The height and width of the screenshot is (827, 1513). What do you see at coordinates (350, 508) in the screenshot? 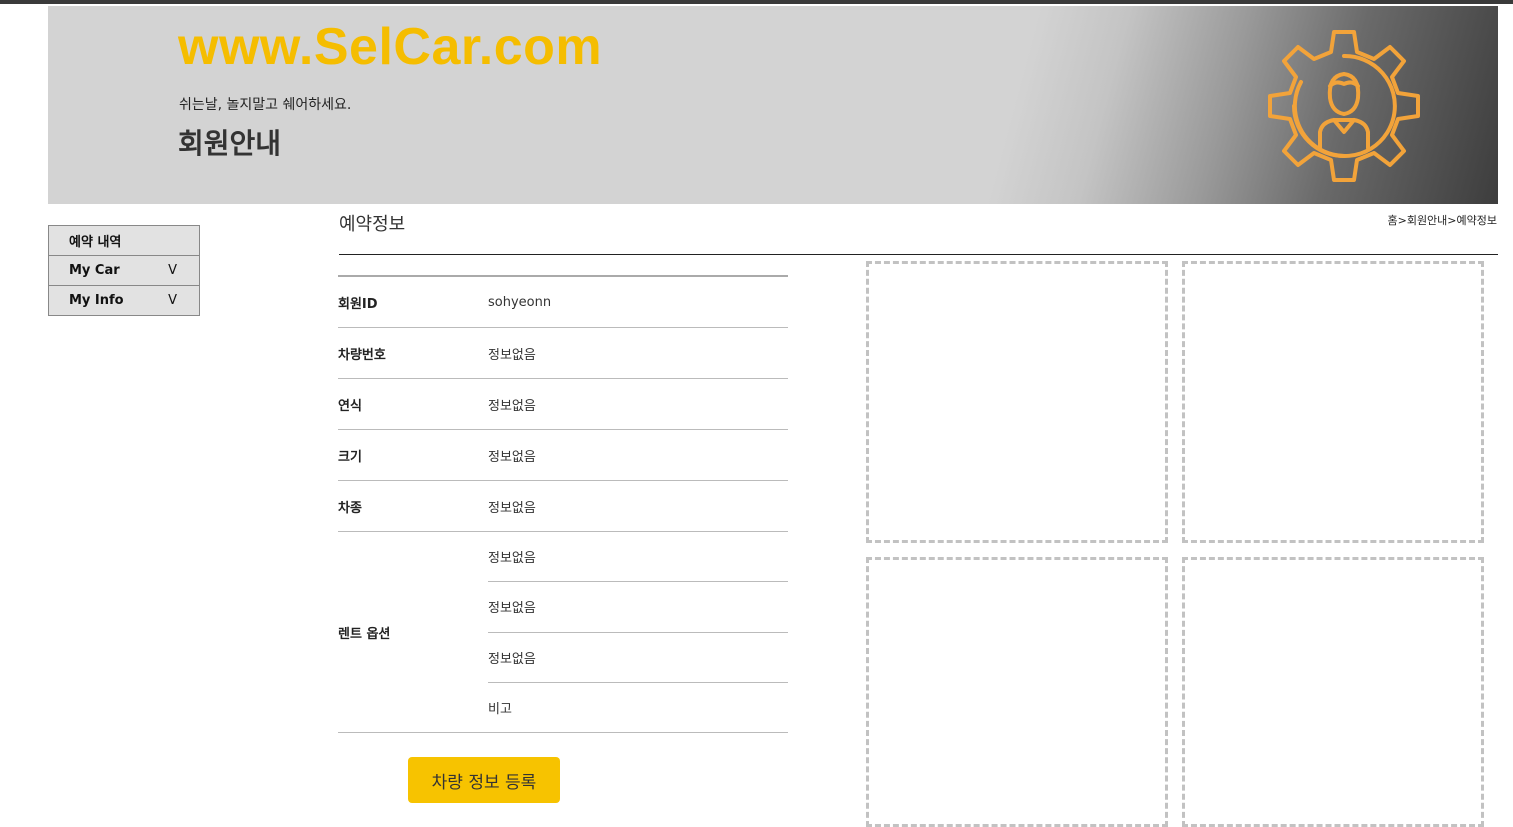
I see `row-label: 차종` at bounding box center [350, 508].